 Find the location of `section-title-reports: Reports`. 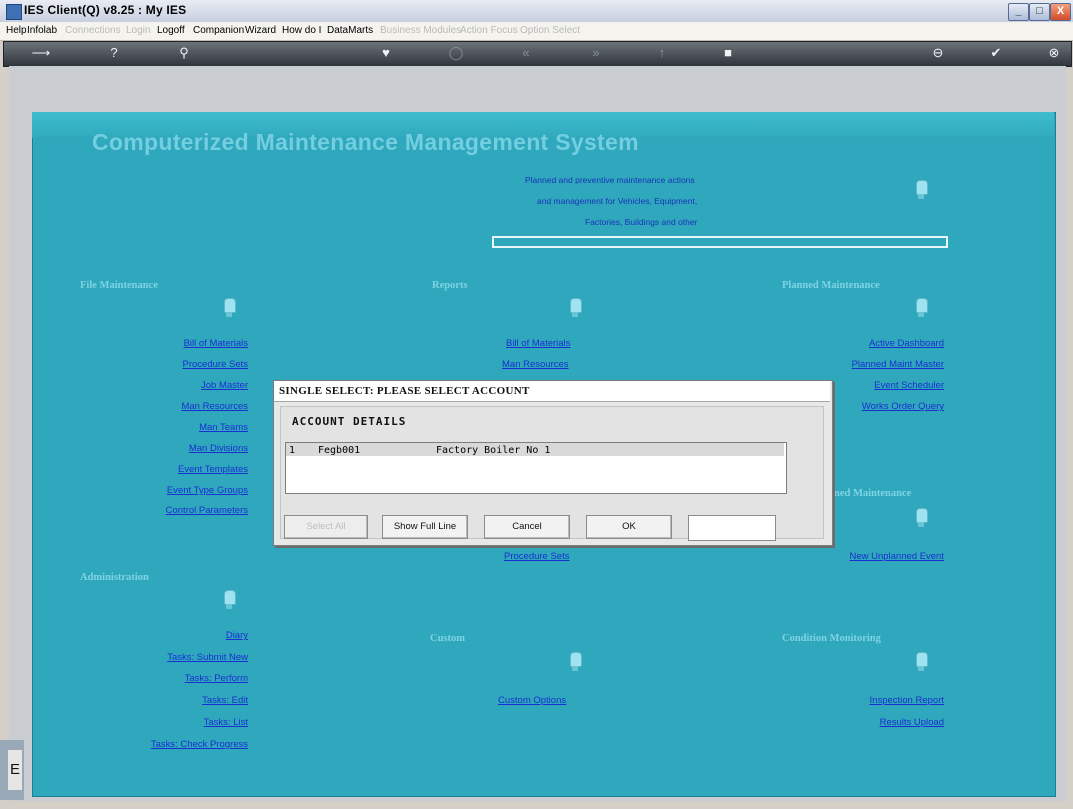

section-title-reports: Reports is located at coordinates (450, 285).